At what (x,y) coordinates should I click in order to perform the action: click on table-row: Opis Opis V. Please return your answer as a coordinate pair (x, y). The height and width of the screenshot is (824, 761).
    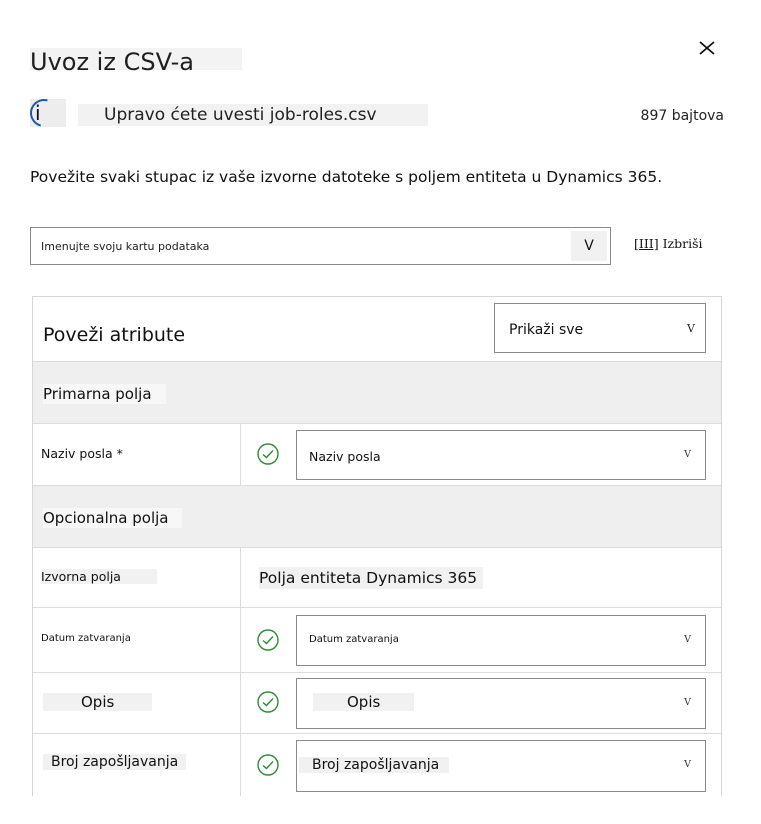
    Looking at the image, I should click on (377, 702).